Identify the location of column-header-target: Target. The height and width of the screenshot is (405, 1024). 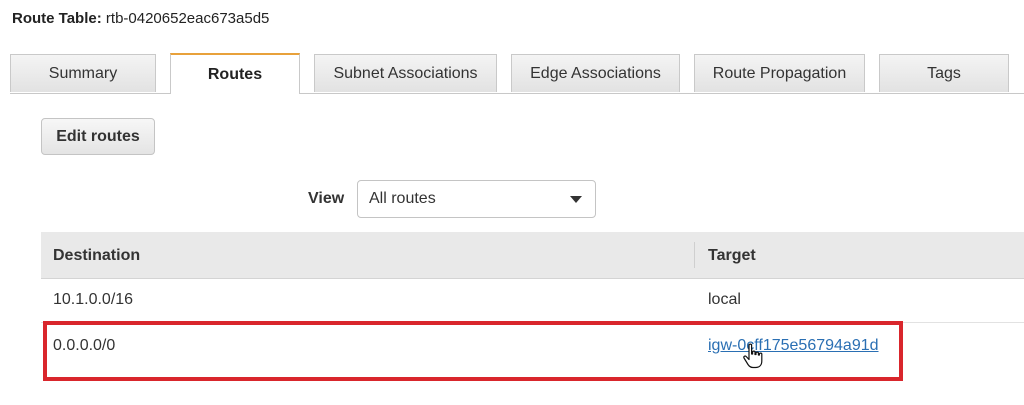
(732, 255).